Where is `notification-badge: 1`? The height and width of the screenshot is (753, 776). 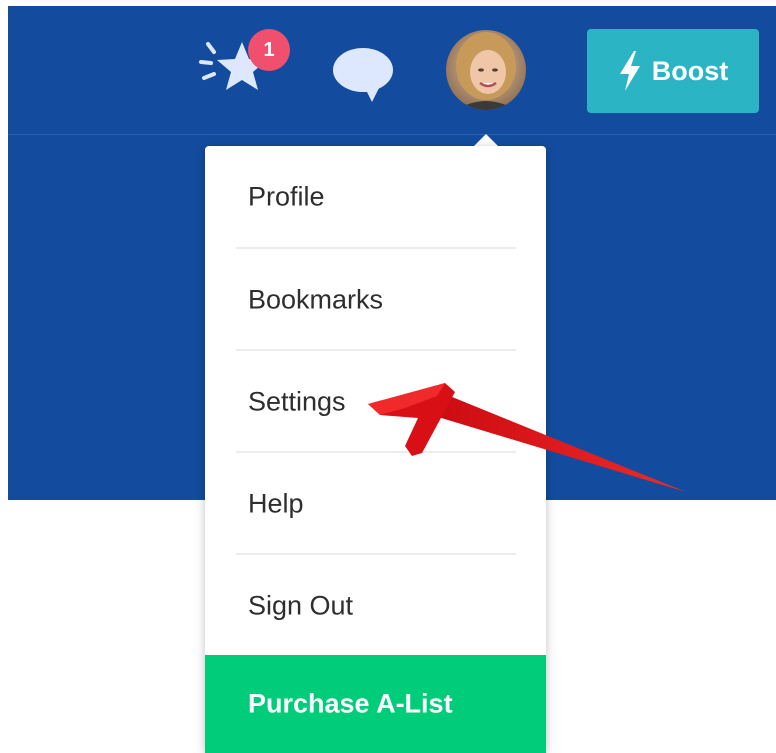
notification-badge: 1 is located at coordinates (269, 50).